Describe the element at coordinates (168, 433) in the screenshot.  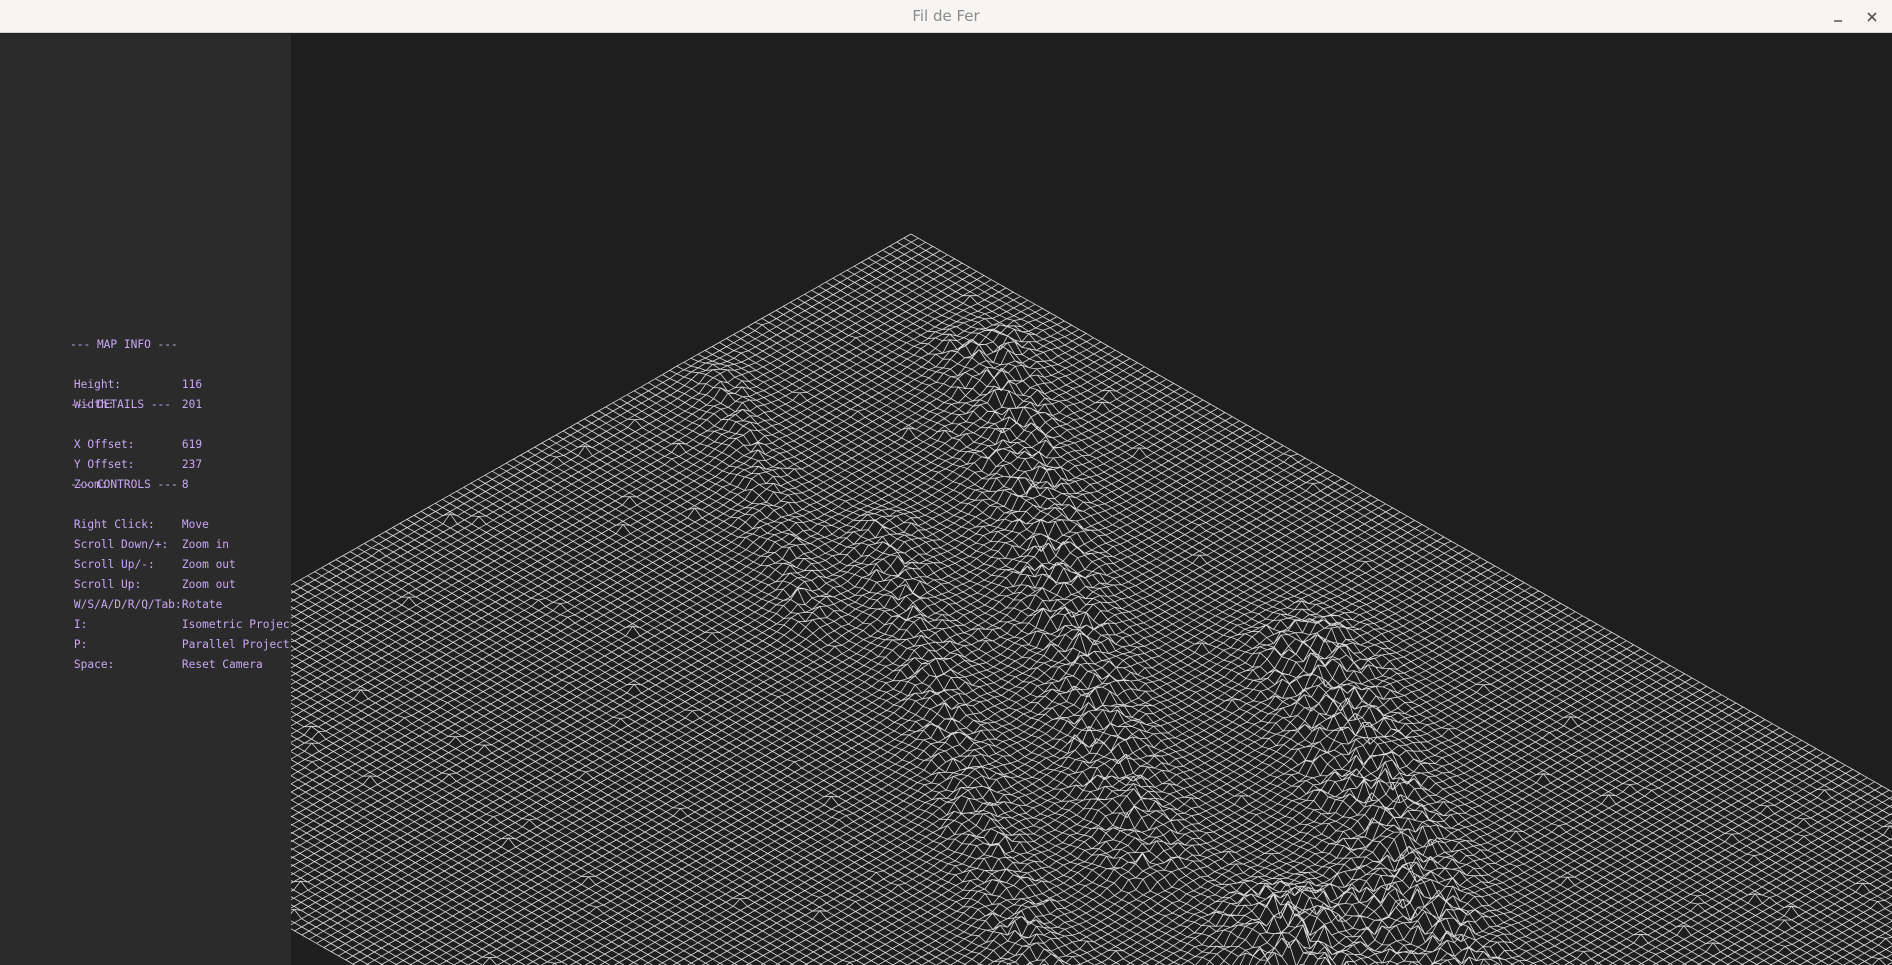
I see `x-offset-row: X Offset: 619` at that location.